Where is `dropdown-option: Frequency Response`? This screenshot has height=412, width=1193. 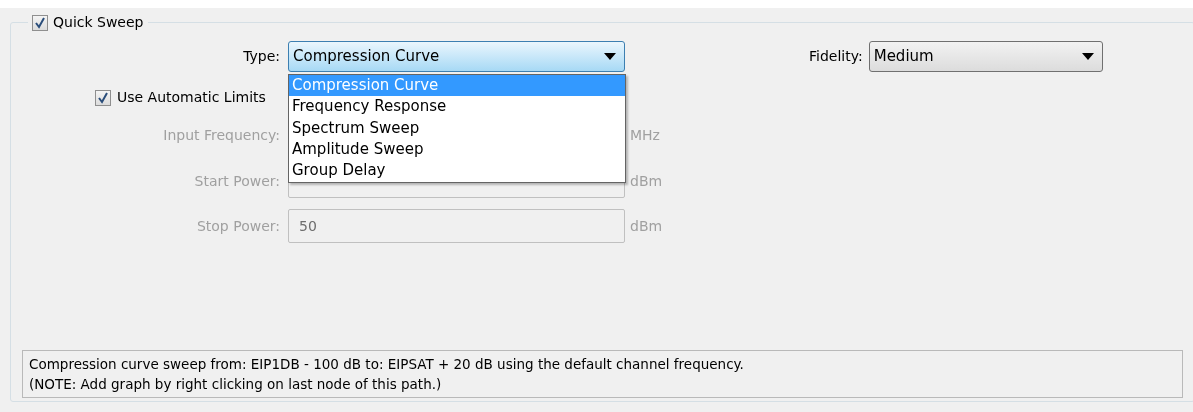 dropdown-option: Frequency Response is located at coordinates (457, 107).